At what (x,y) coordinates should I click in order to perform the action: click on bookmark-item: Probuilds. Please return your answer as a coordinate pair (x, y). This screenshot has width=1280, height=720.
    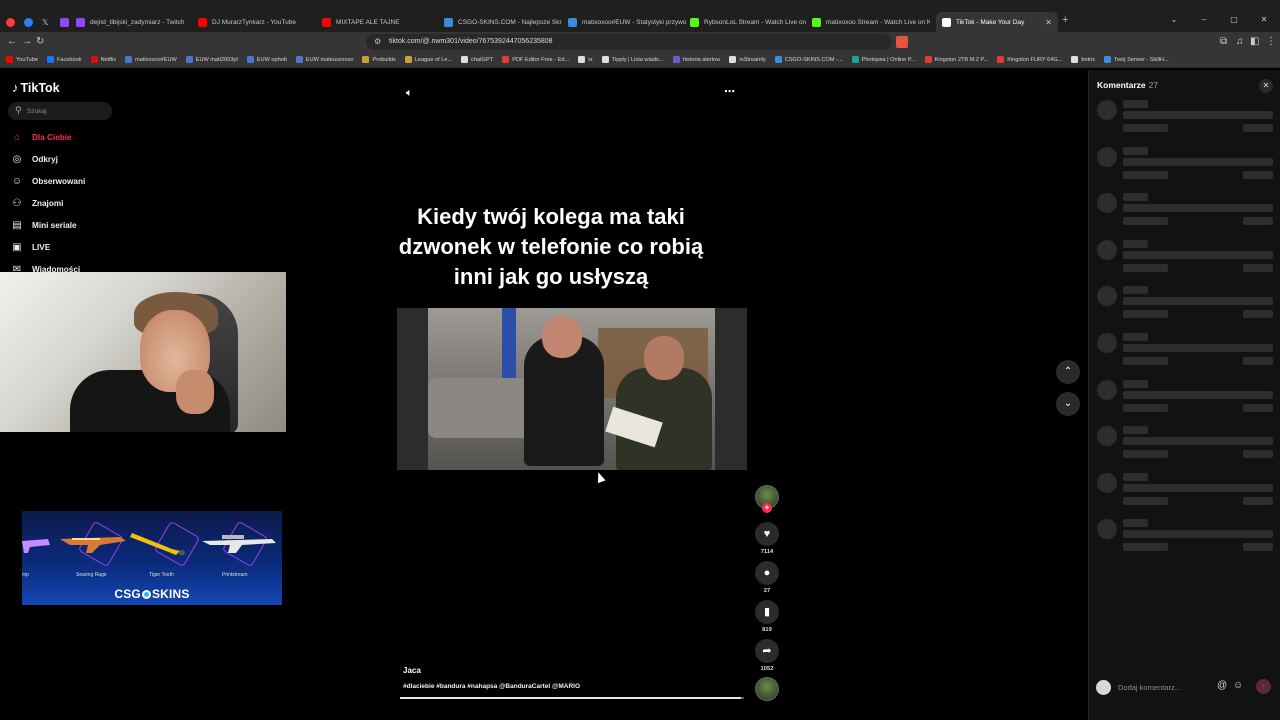
    Looking at the image, I should click on (379, 59).